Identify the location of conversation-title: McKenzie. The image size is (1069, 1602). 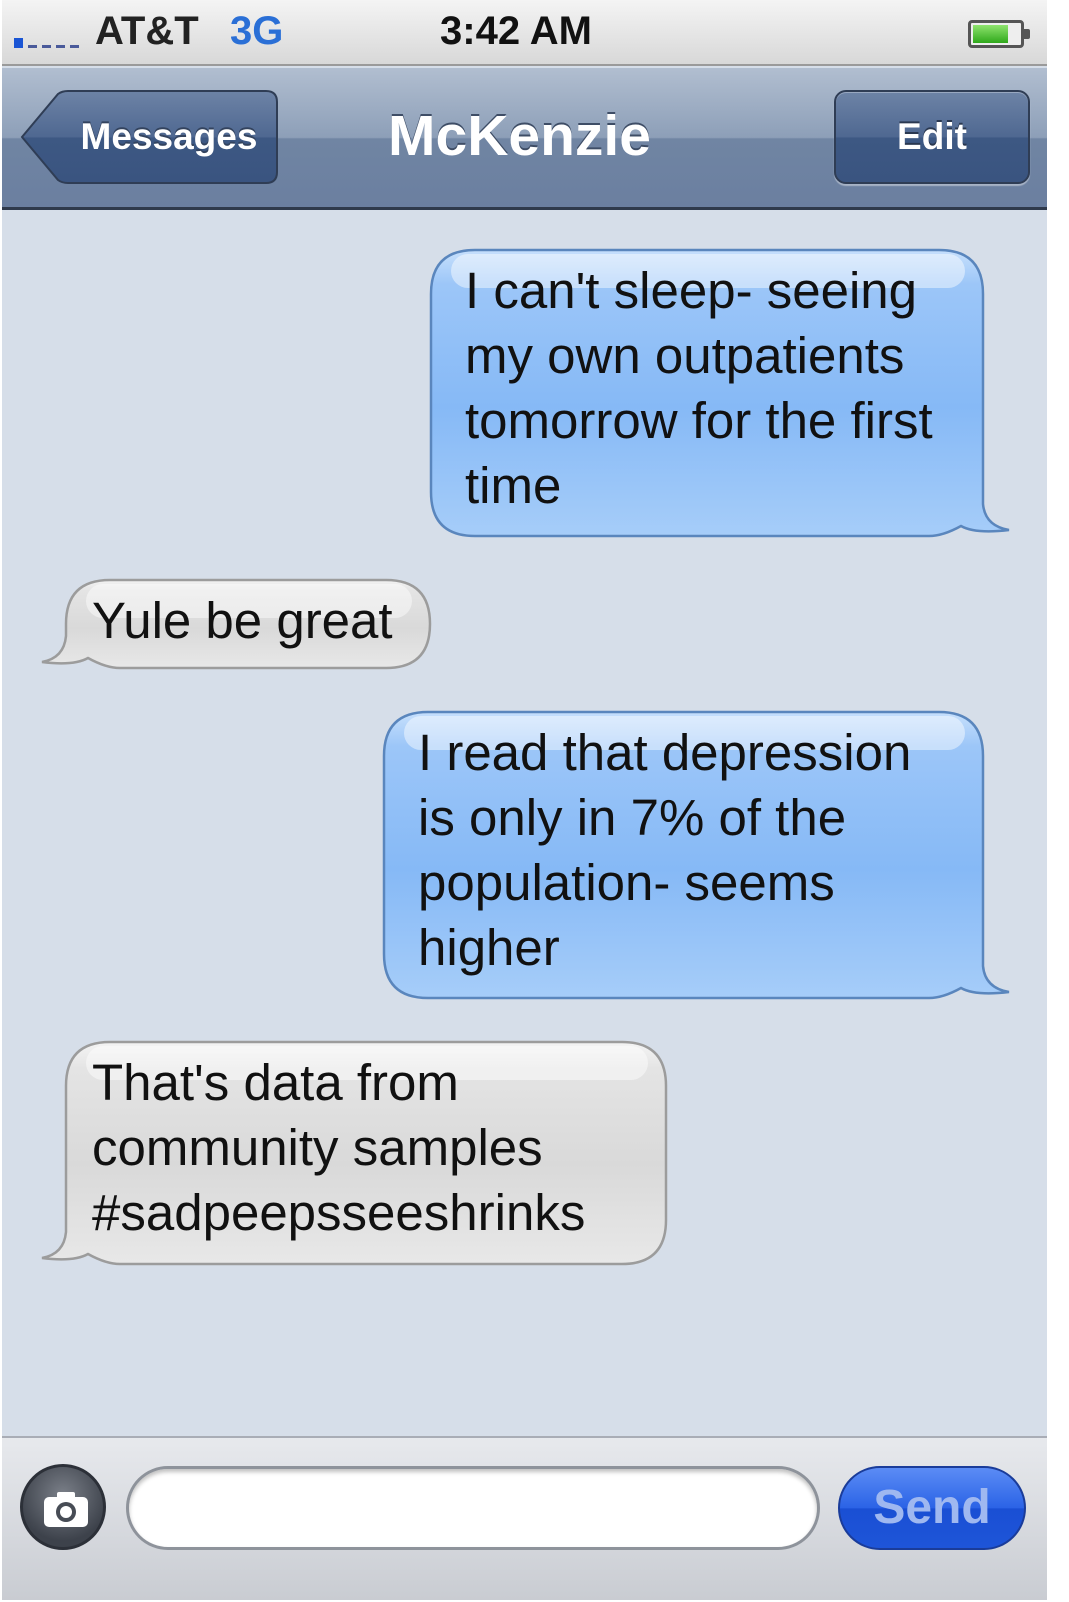
(519, 136).